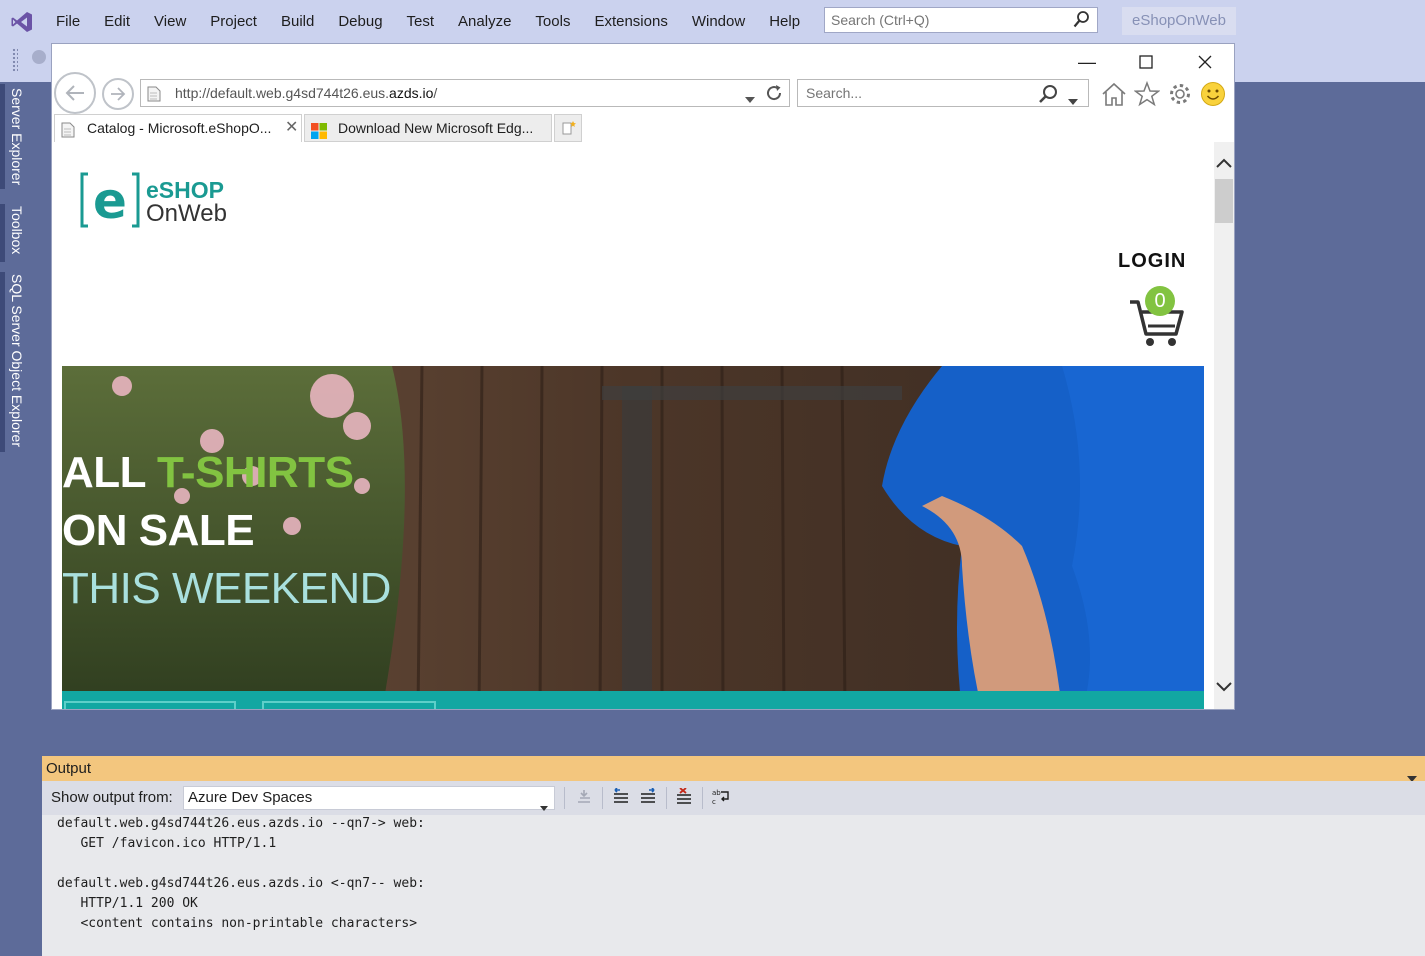 Image resolution: width=1425 pixels, height=956 pixels. I want to click on menu-edit: Edit, so click(117, 22).